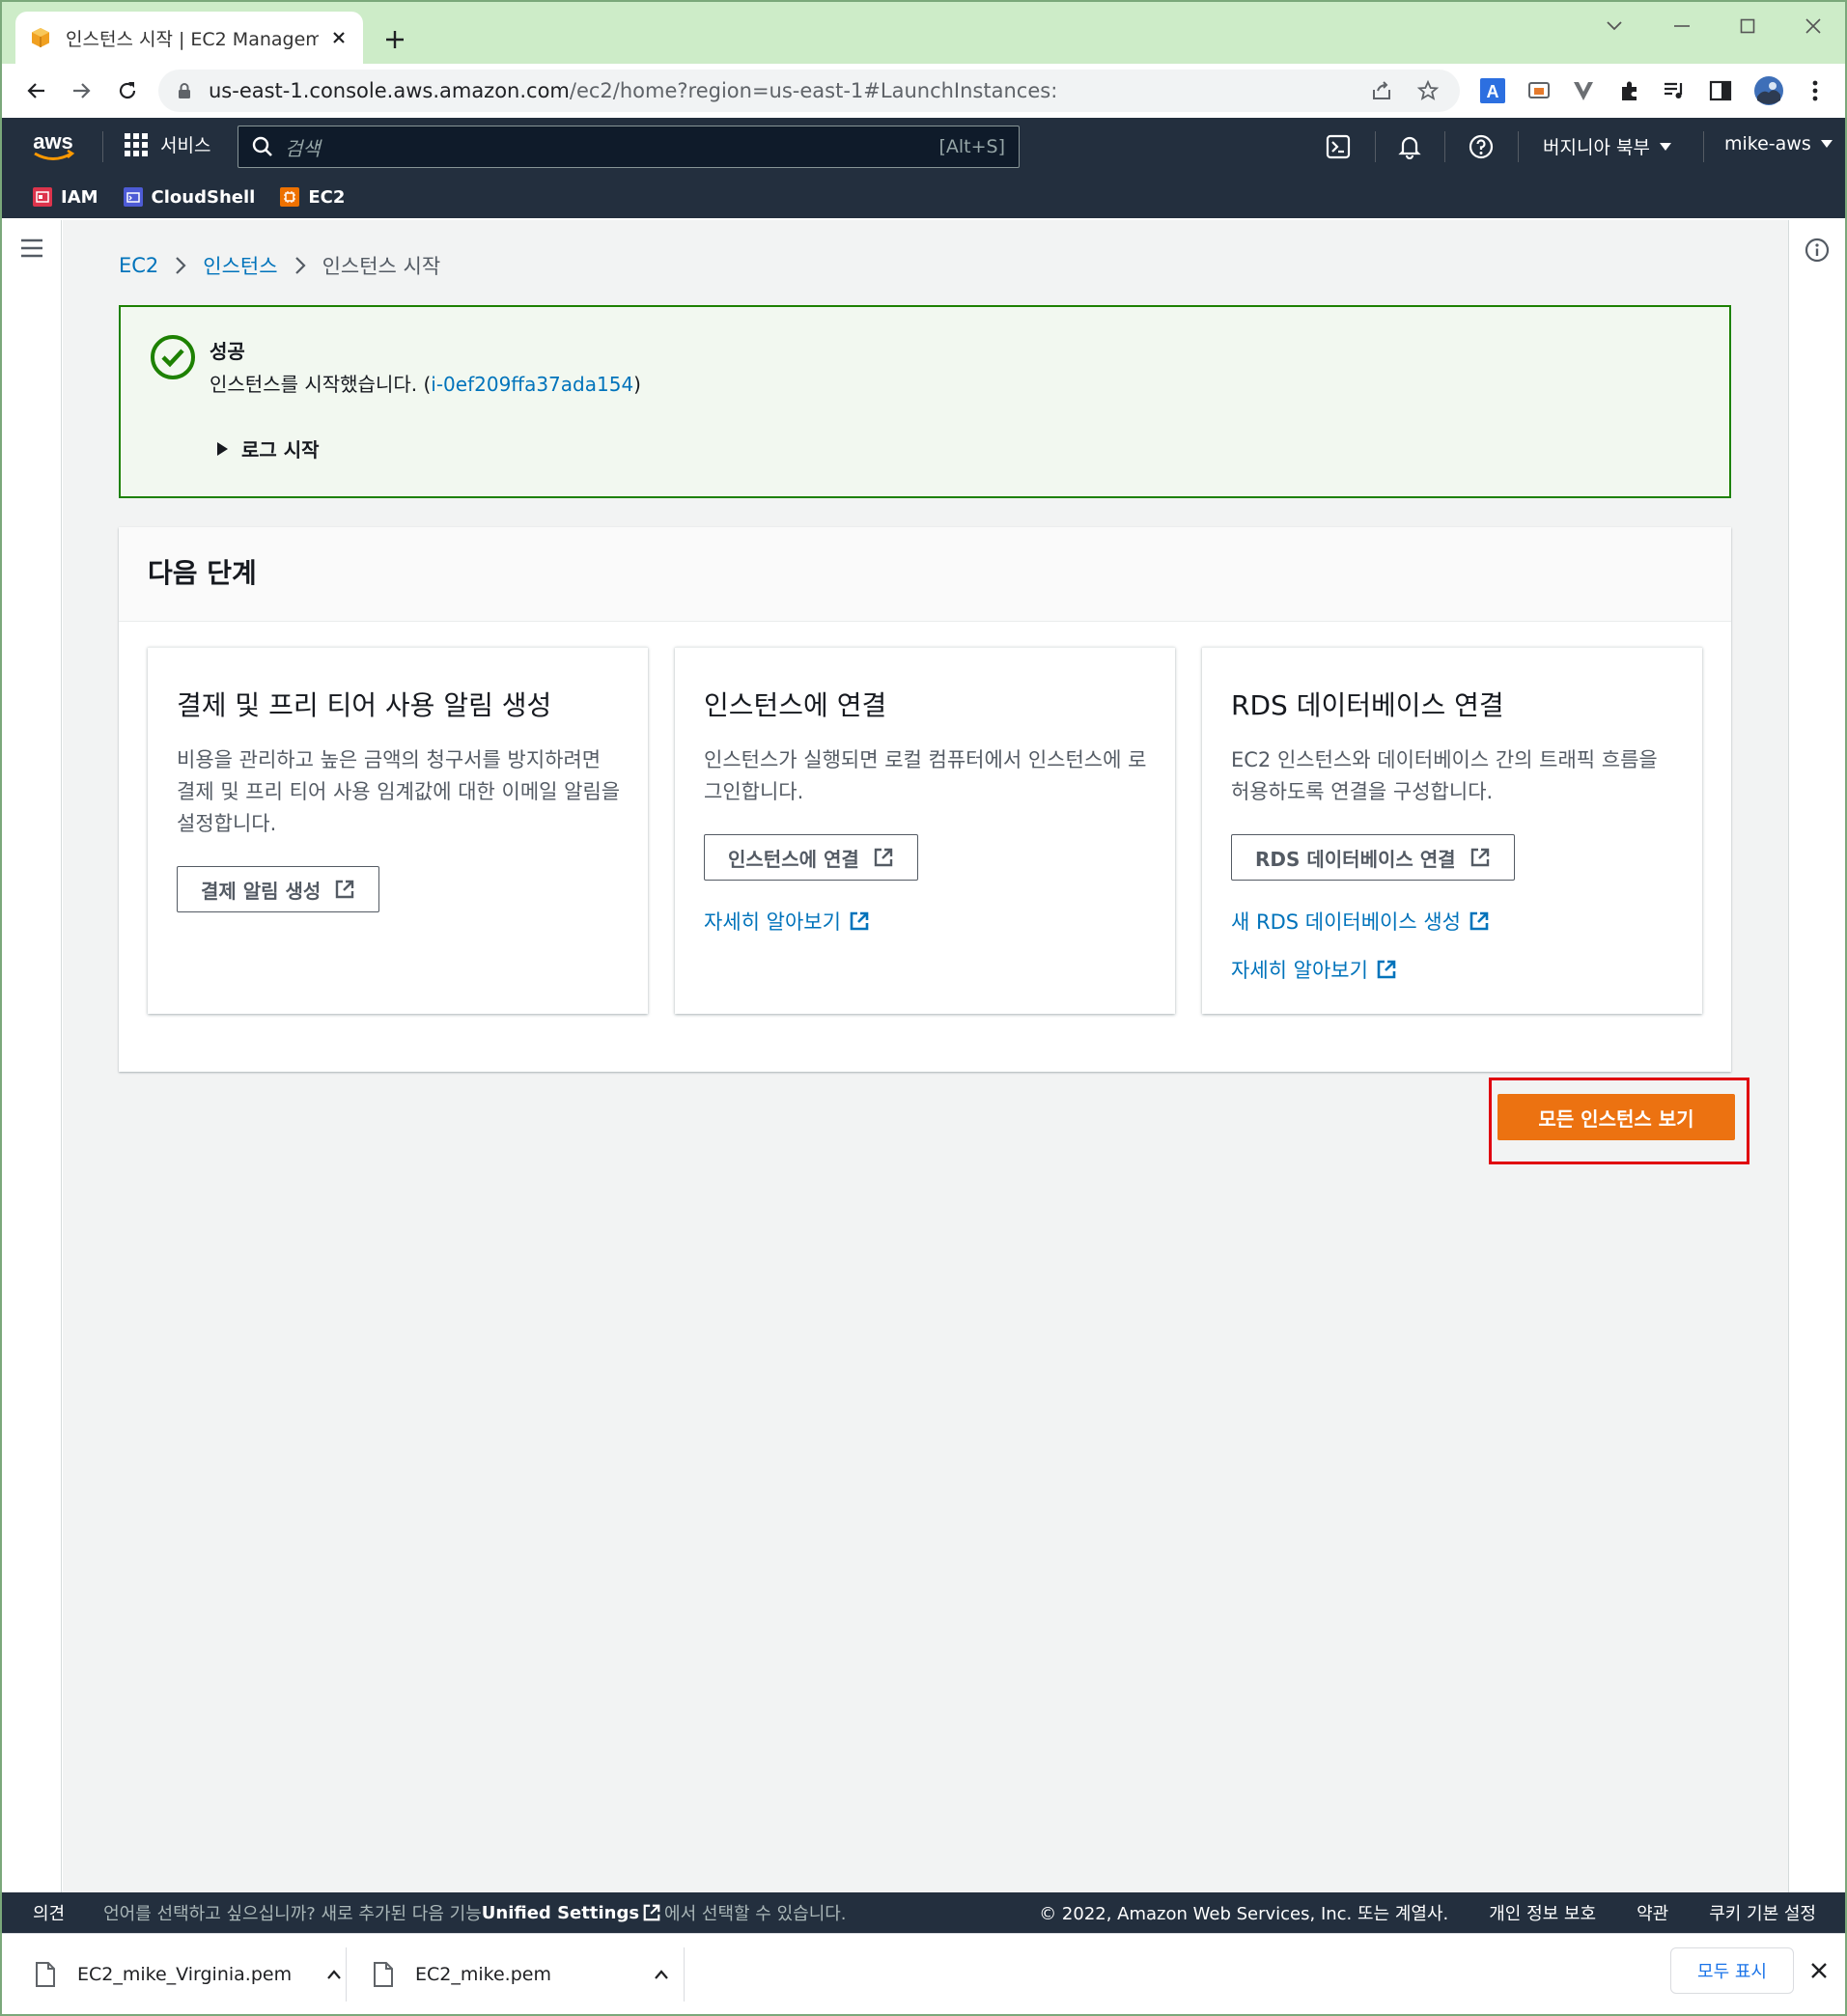 The image size is (1847, 2016). I want to click on extensions-puzzle-icon, so click(1629, 91).